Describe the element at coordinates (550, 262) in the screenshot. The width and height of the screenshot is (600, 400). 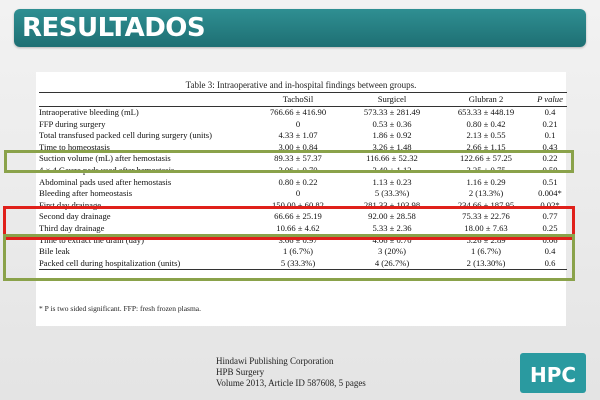
I see `table-cell: 0.6` at that location.